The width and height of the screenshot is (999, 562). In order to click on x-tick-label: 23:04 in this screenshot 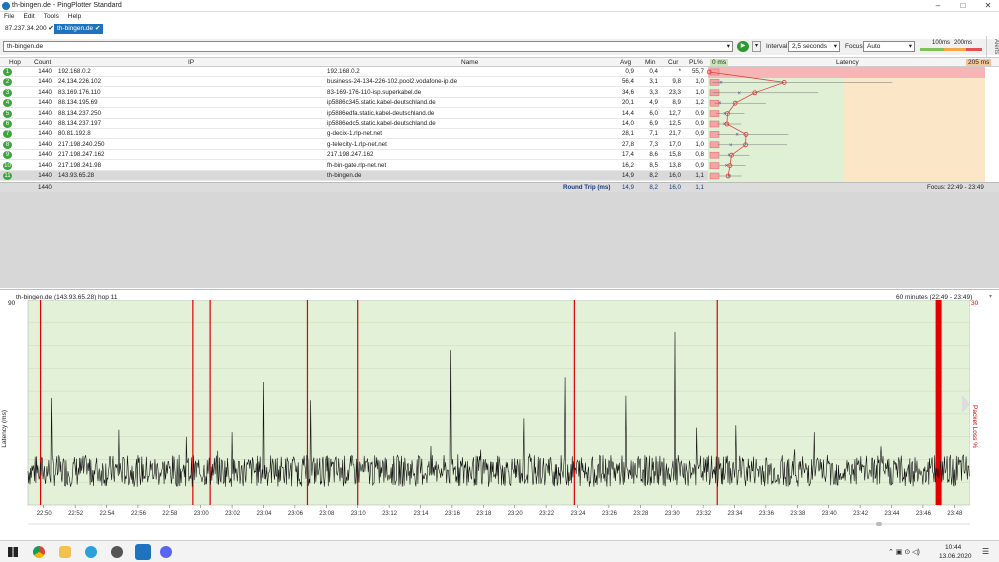, I will do `click(265, 514)`.